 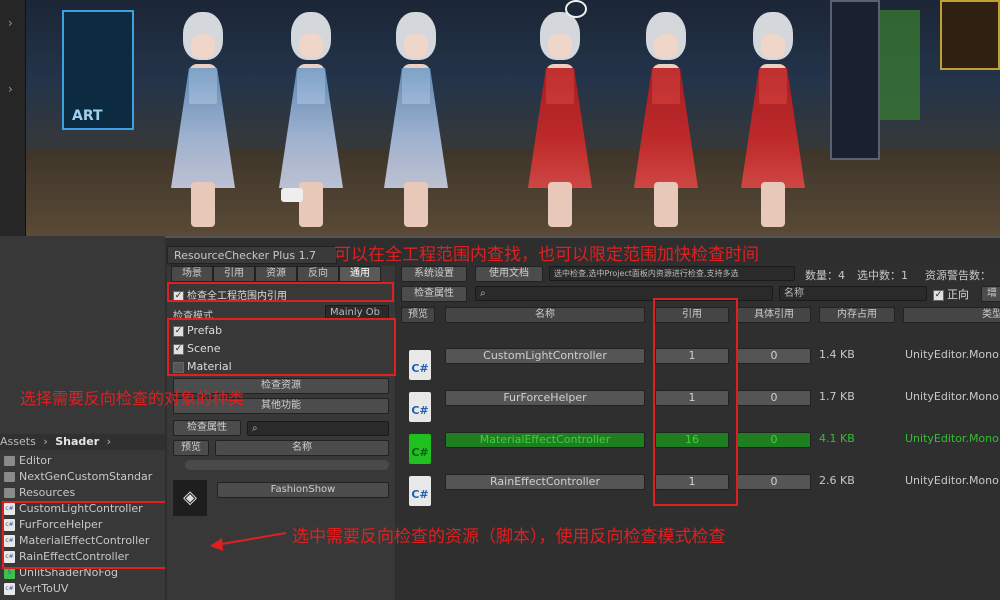 I want to click on row-memory: 4.1 KB, so click(x=837, y=438).